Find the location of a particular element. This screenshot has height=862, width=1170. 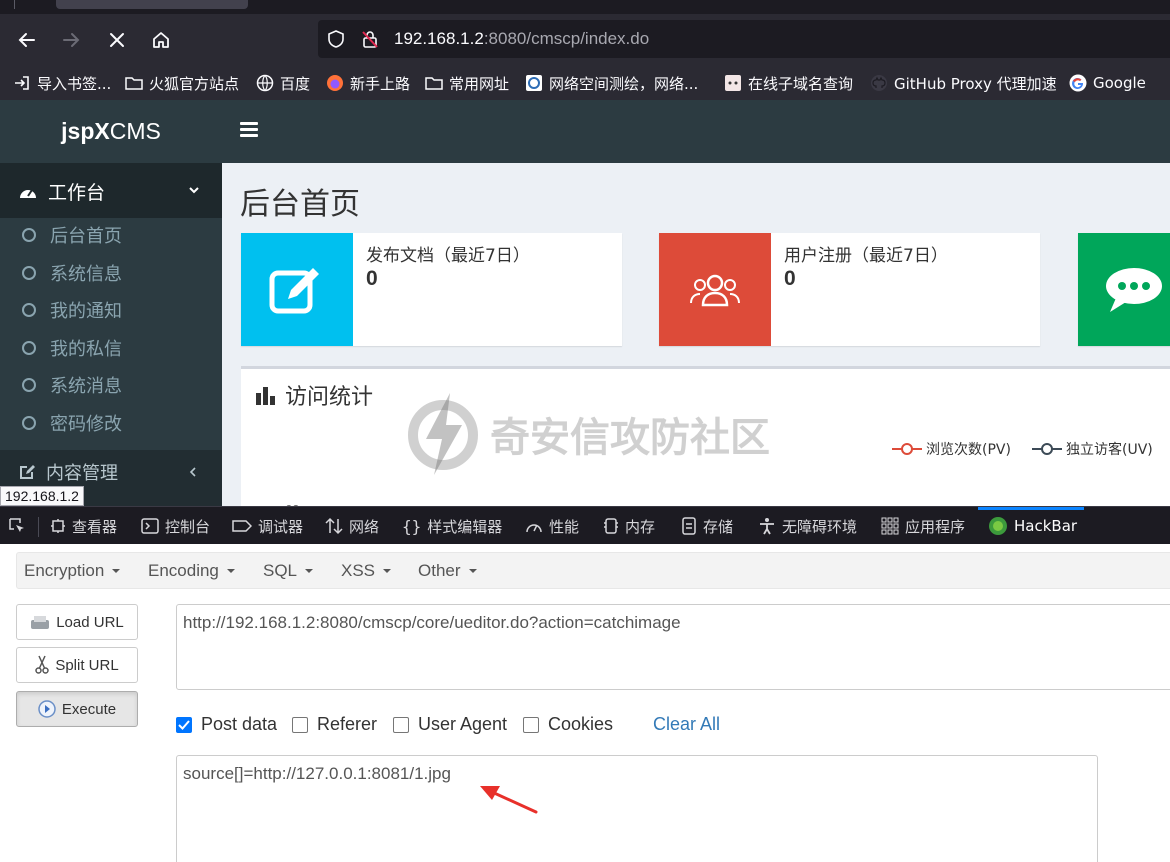

sidebar-item-system-info: 系统信息 is located at coordinates (72, 273).